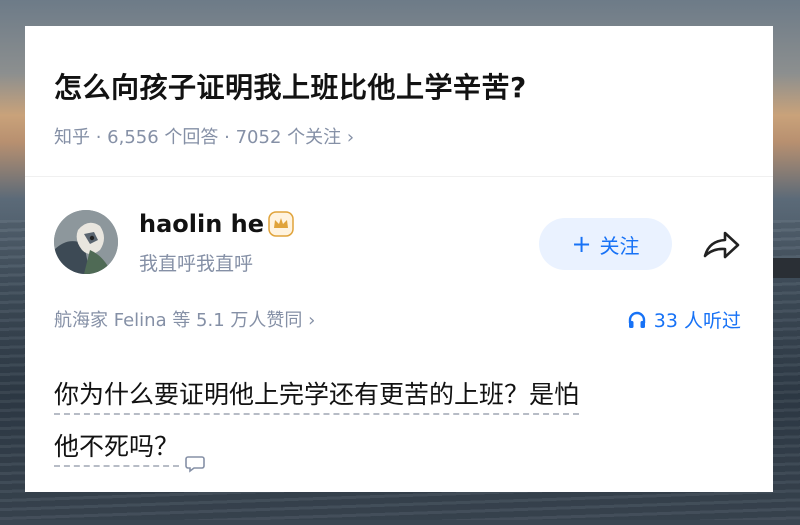 This screenshot has width=800, height=525. What do you see at coordinates (581, 244) in the screenshot?
I see `plus-icon: +` at bounding box center [581, 244].